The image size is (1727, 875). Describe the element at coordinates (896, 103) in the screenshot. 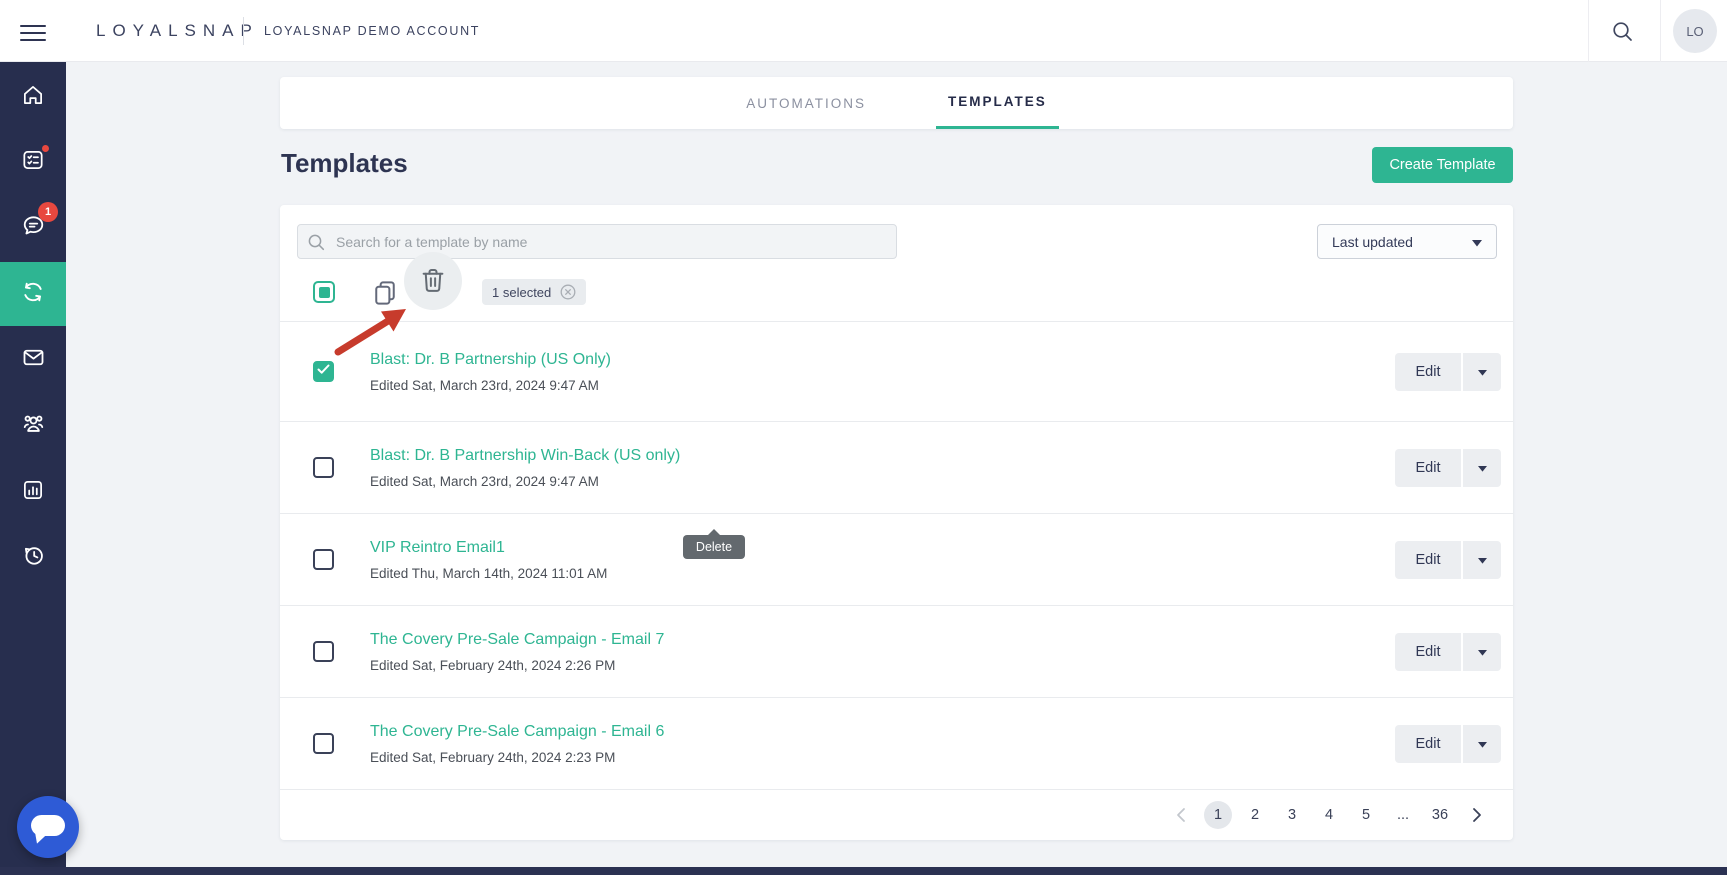

I see `tabs-bar: AUTOMATIONS TEMPLATES` at that location.